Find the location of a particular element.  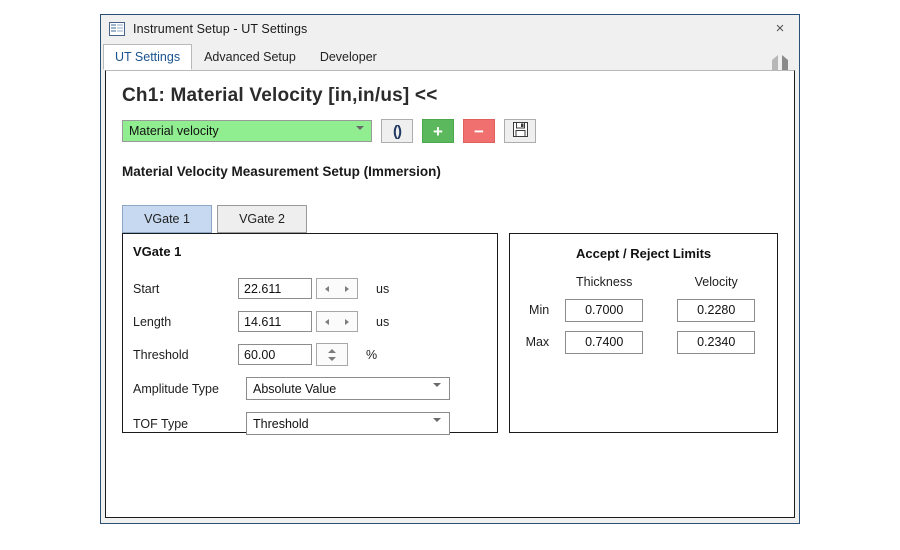

floppy-disk-save-icon is located at coordinates (520, 131).